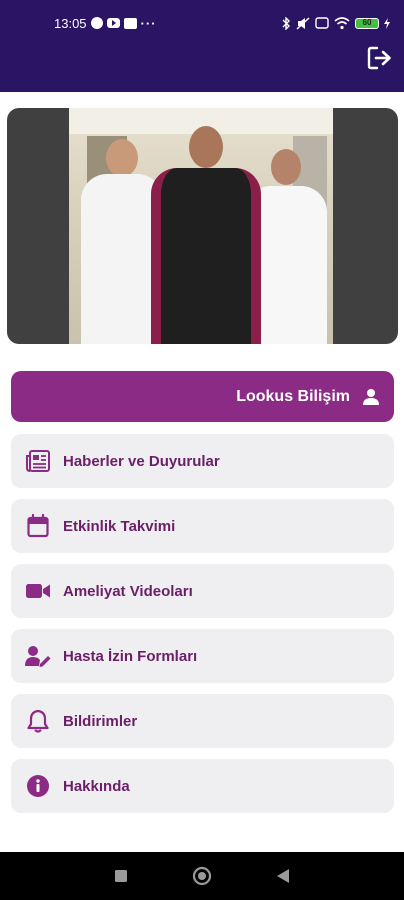  Describe the element at coordinates (342, 22) in the screenshot. I see `wifi-icon` at that location.